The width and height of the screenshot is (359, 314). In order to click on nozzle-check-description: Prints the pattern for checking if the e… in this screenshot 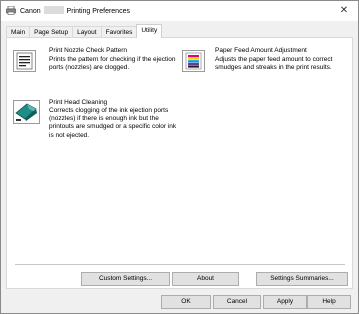, I will do `click(112, 64)`.